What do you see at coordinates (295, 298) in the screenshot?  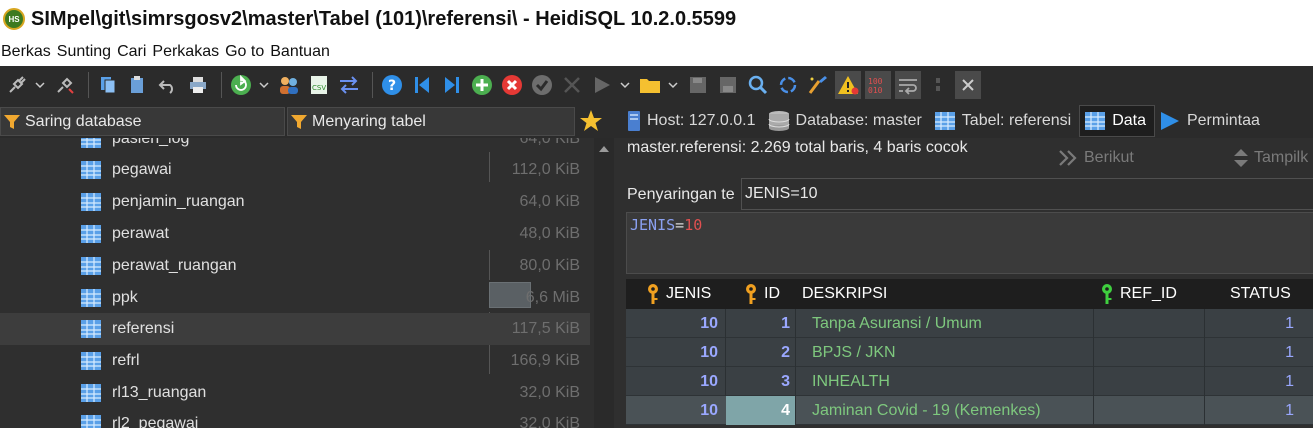 I see `tree-item-table: ppk 6,6 MiB` at bounding box center [295, 298].